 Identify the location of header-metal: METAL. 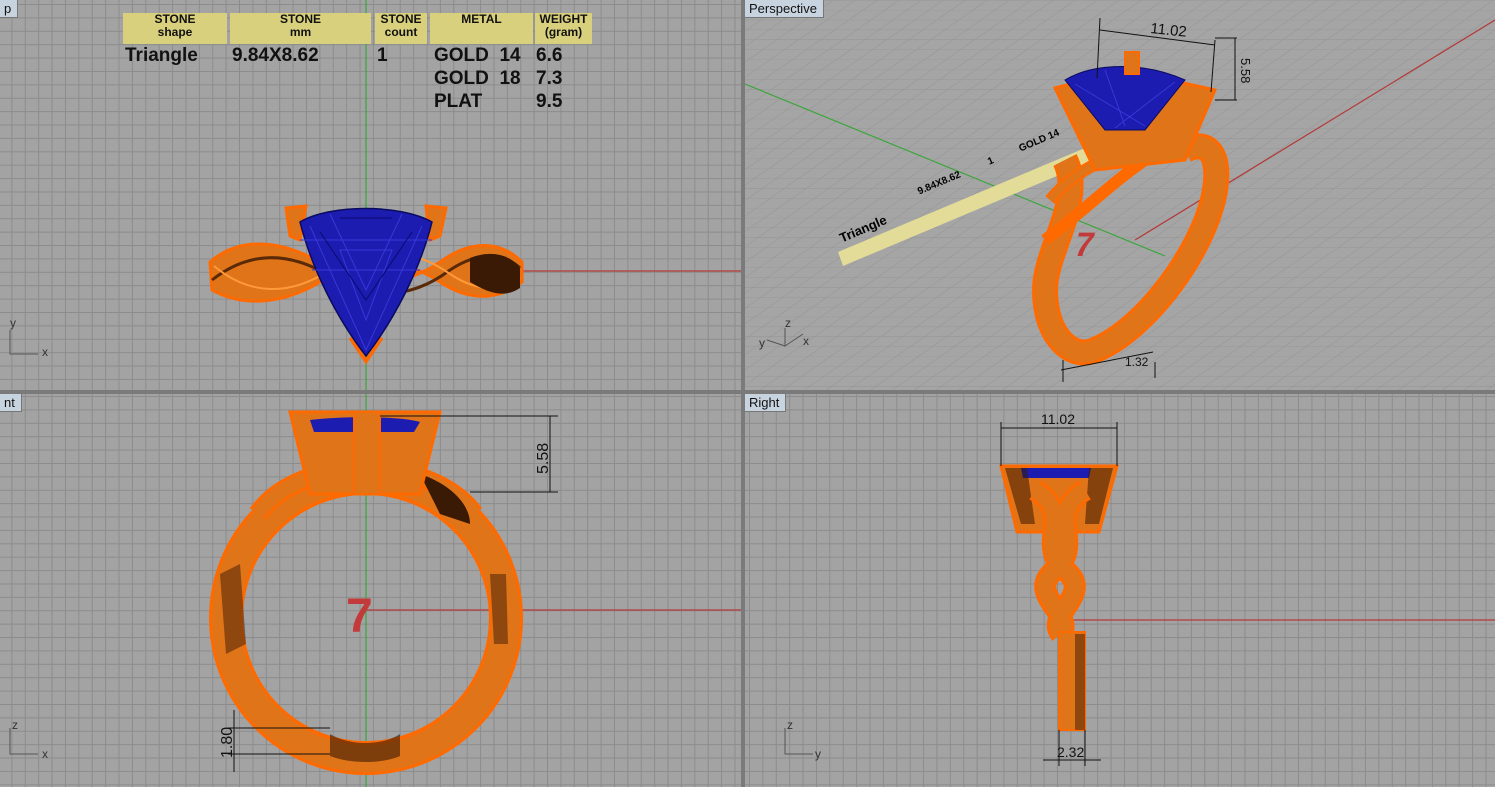
(481, 28).